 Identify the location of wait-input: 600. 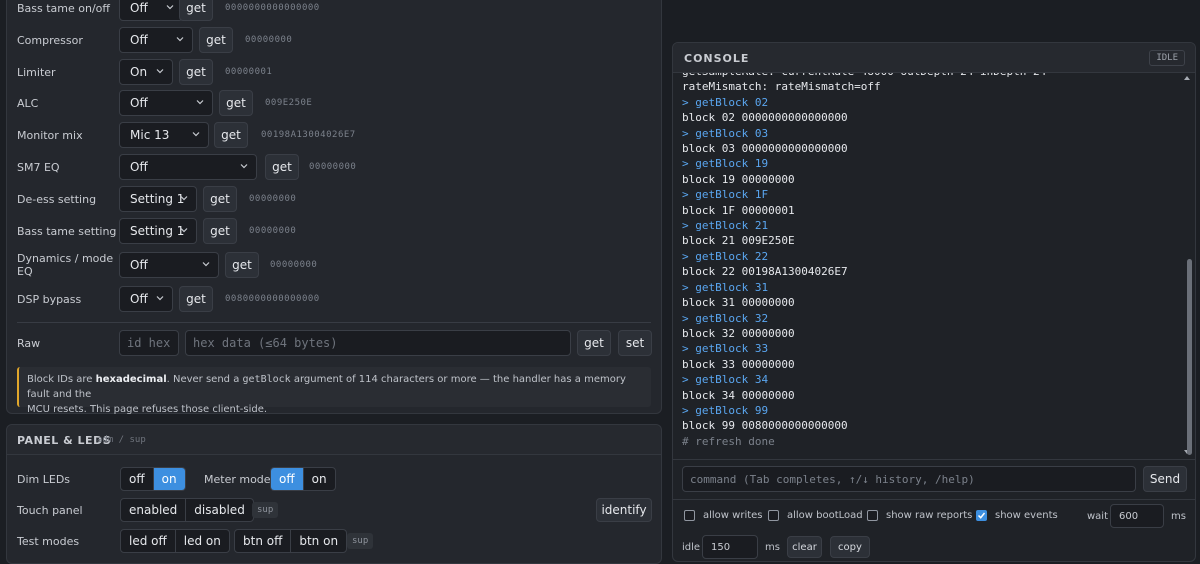
(1137, 516).